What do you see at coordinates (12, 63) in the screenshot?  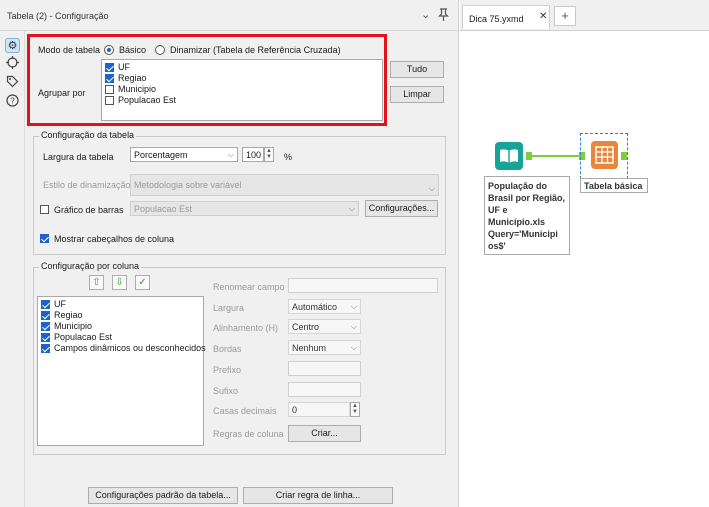 I see `tool-icon` at bounding box center [12, 63].